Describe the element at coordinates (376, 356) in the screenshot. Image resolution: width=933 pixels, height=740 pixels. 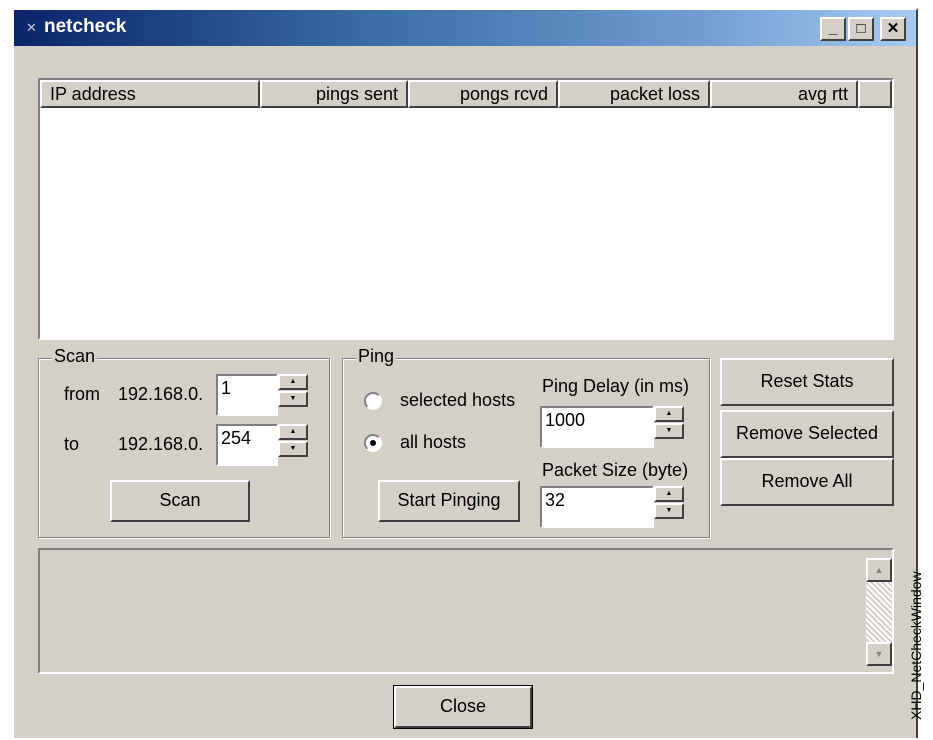
I see `ping-group-label: Ping` at that location.